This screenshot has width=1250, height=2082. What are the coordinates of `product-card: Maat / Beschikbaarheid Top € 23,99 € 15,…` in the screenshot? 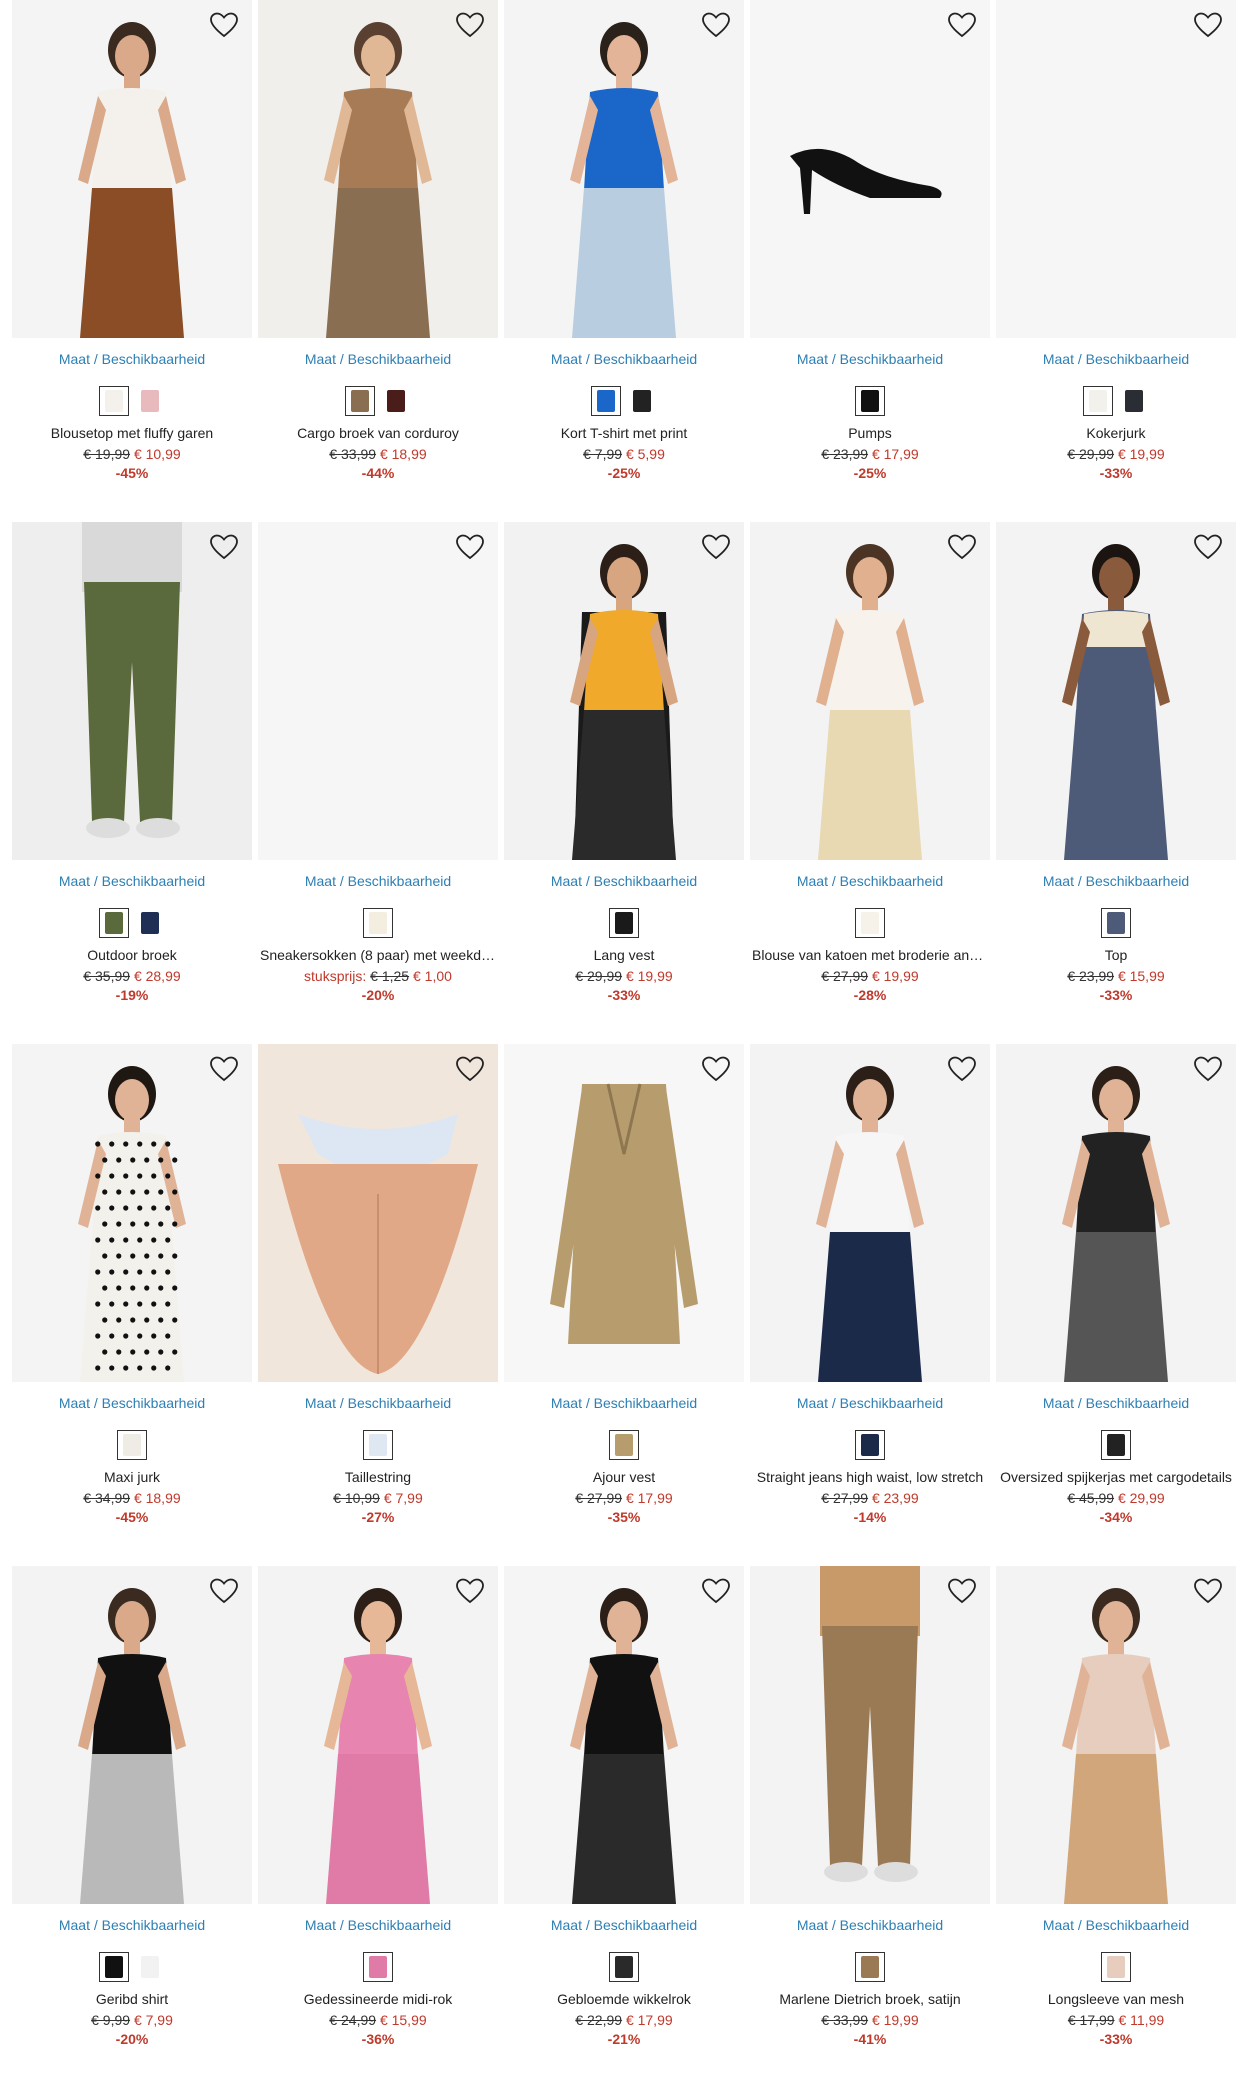 It's located at (1116, 783).